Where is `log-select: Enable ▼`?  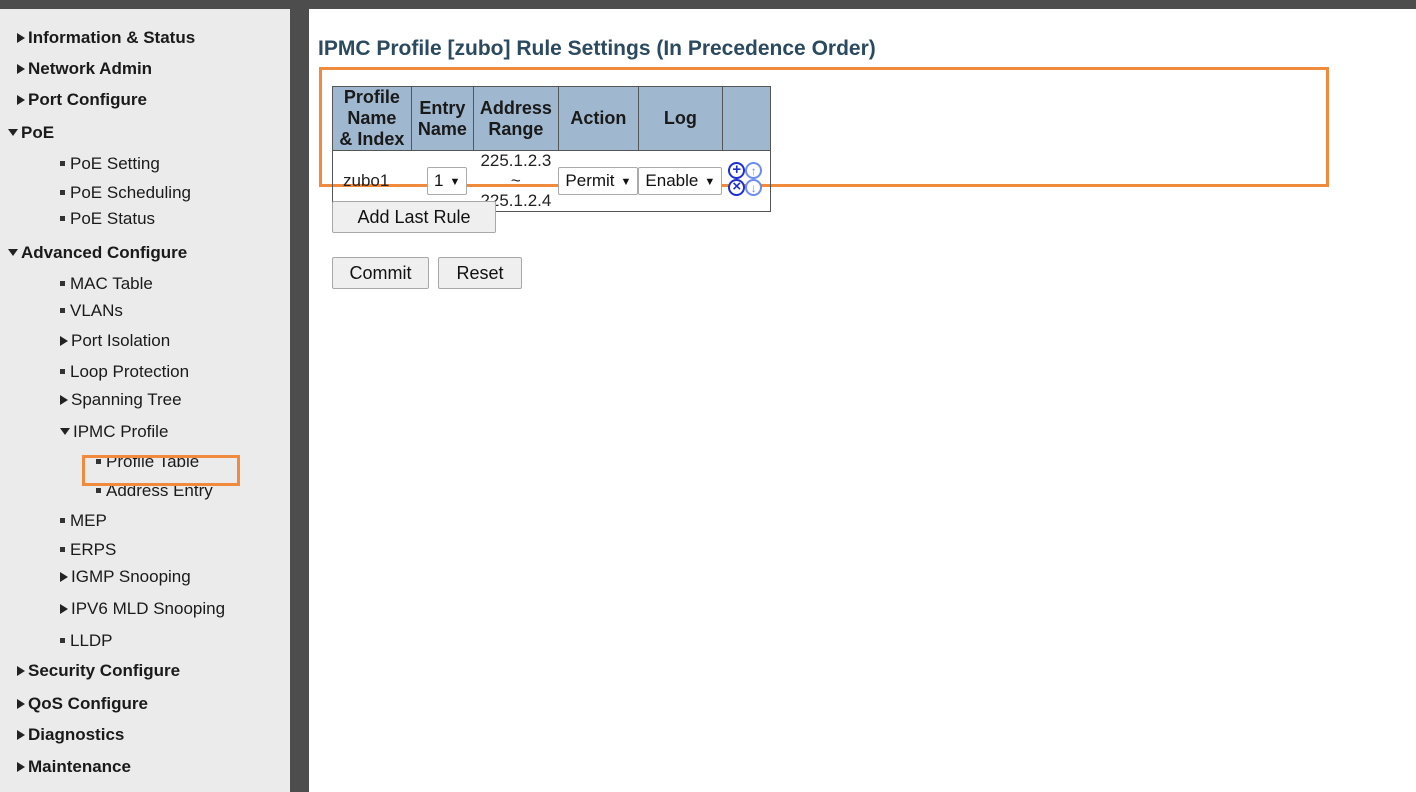 log-select: Enable ▼ is located at coordinates (680, 181).